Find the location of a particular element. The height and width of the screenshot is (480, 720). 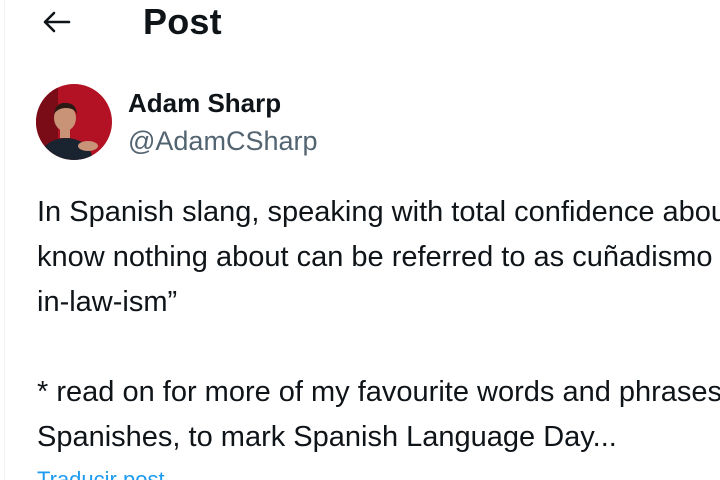

author-name: Adam Sharp is located at coordinates (204, 103).